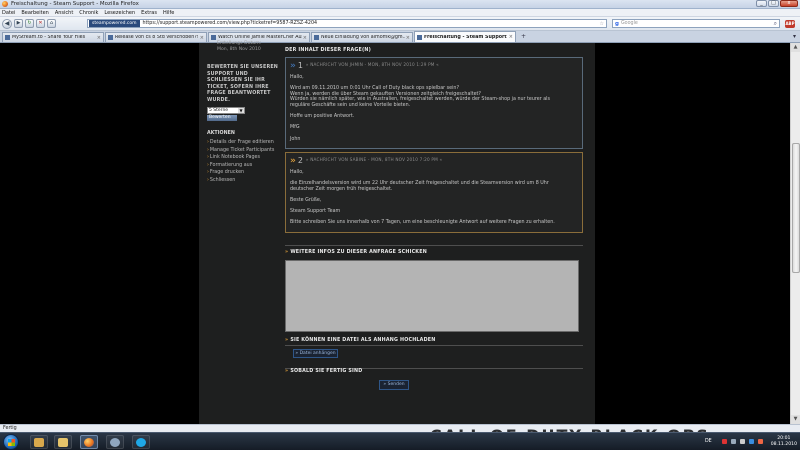 Image resolution: width=800 pixels, height=450 pixels. What do you see at coordinates (617, 24) in the screenshot?
I see `google-icon: g` at bounding box center [617, 24].